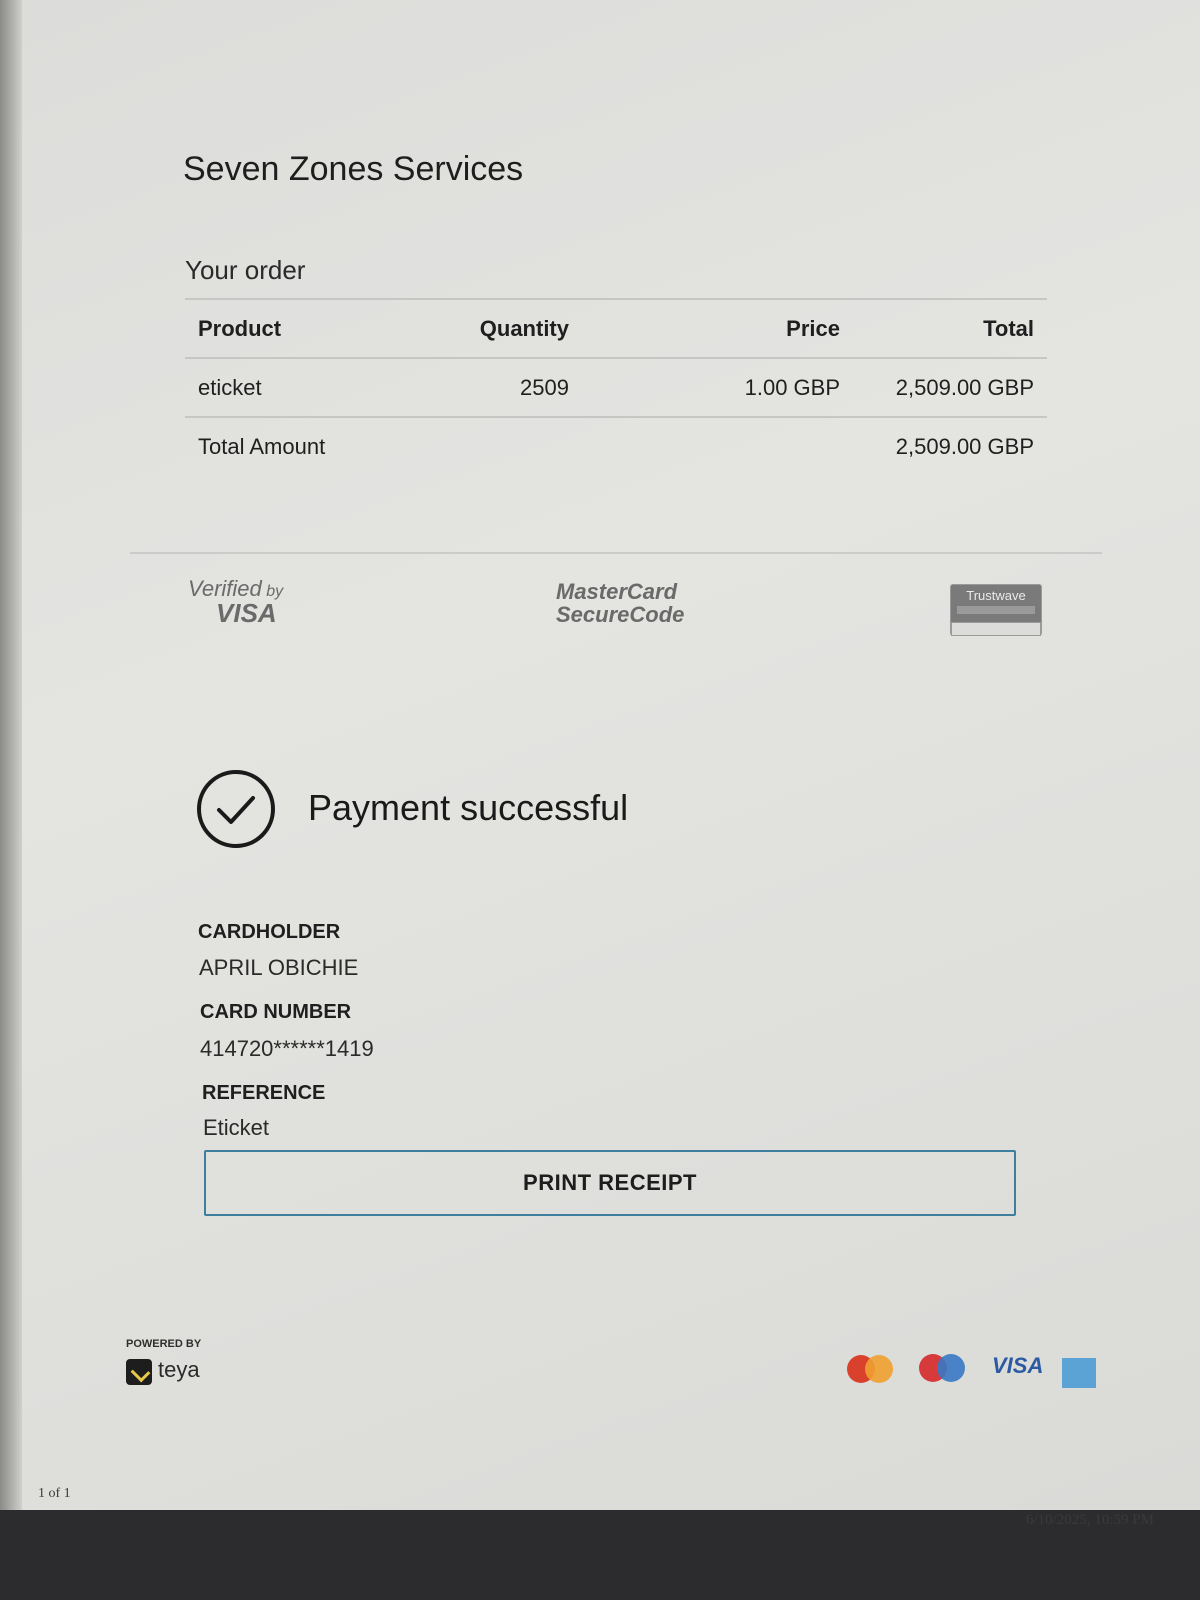 The height and width of the screenshot is (1600, 1200). I want to click on order-title: Your order, so click(245, 270).